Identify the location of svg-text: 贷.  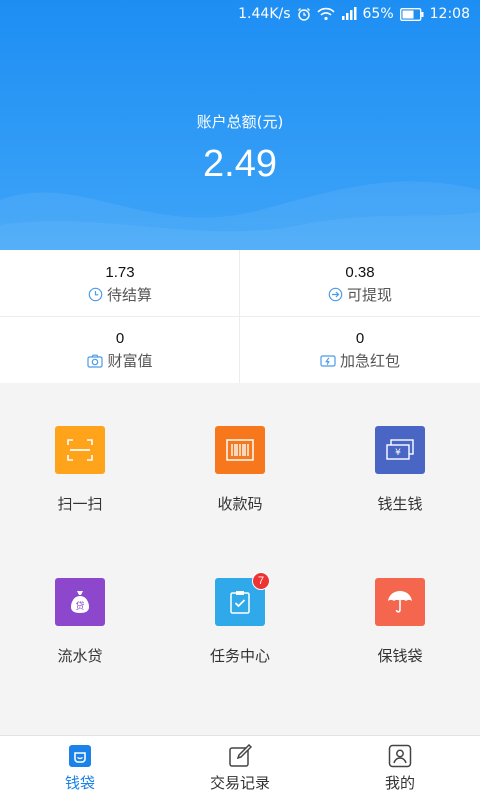
(79, 606).